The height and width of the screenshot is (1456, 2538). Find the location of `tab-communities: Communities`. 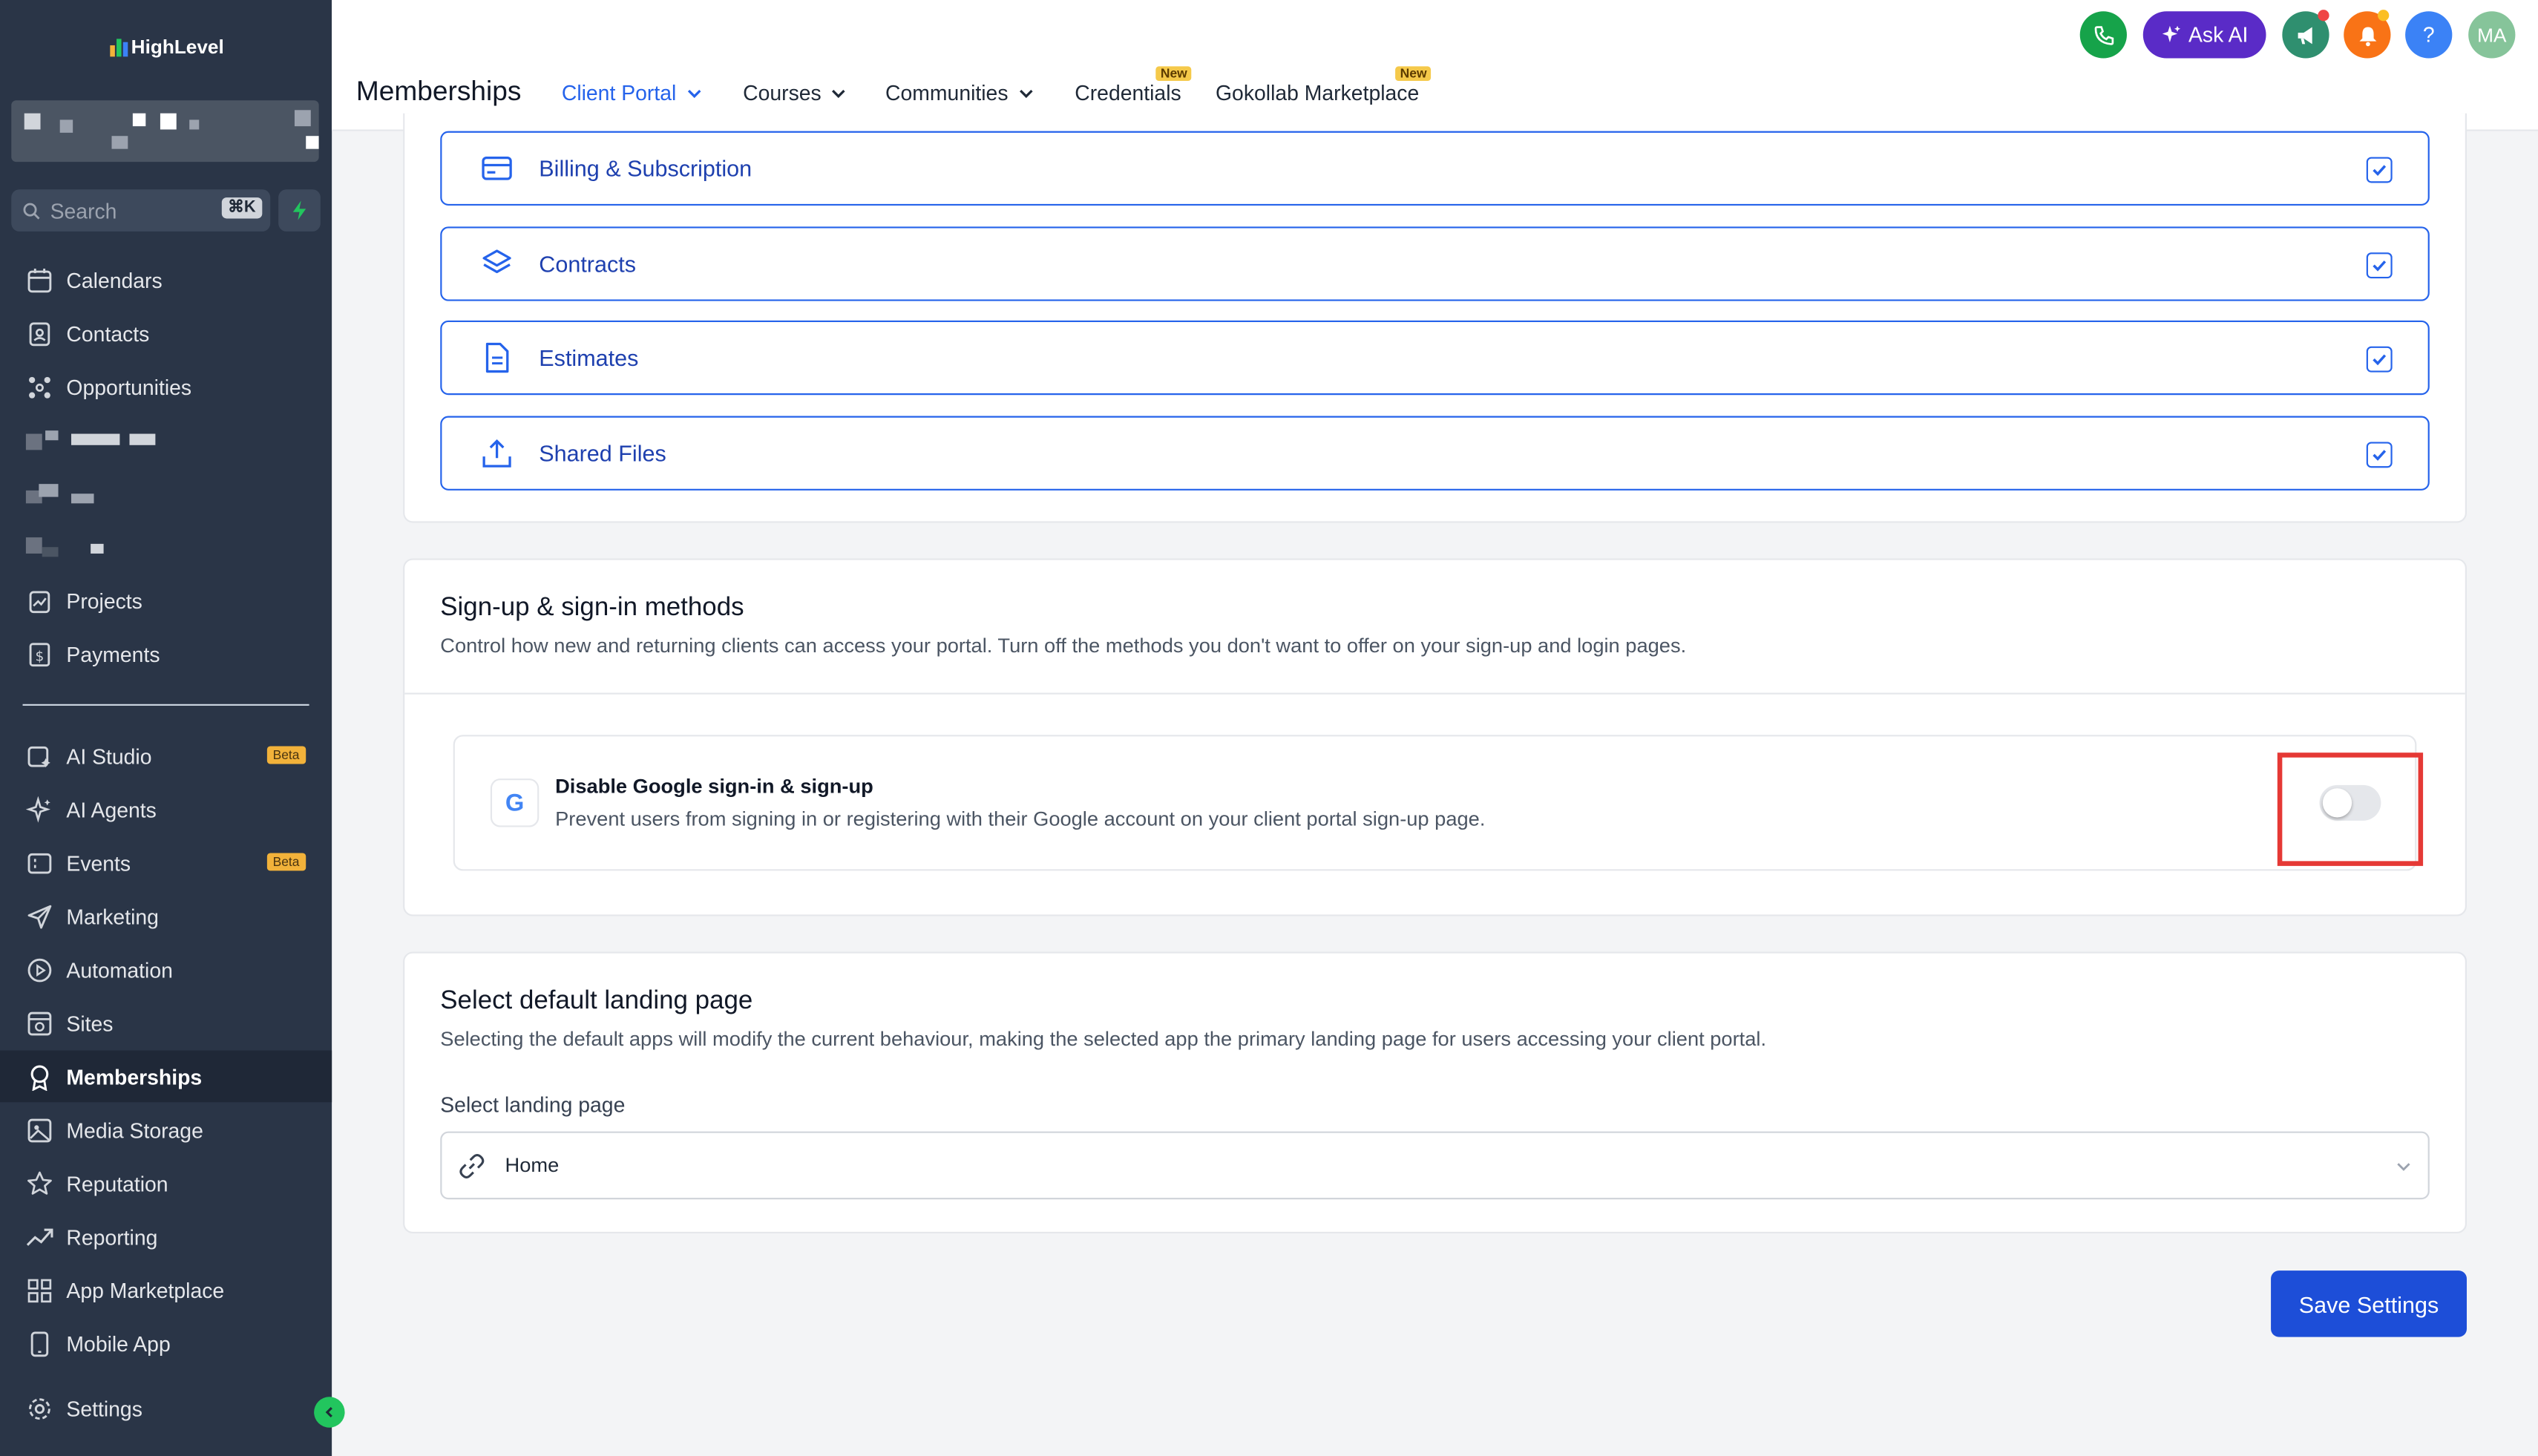

tab-communities: Communities is located at coordinates (959, 93).